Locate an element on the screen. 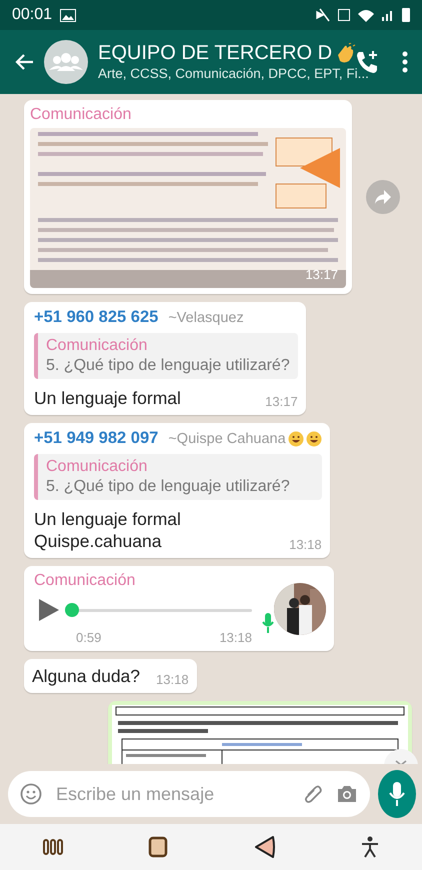  playback-thumb is located at coordinates (72, 609).